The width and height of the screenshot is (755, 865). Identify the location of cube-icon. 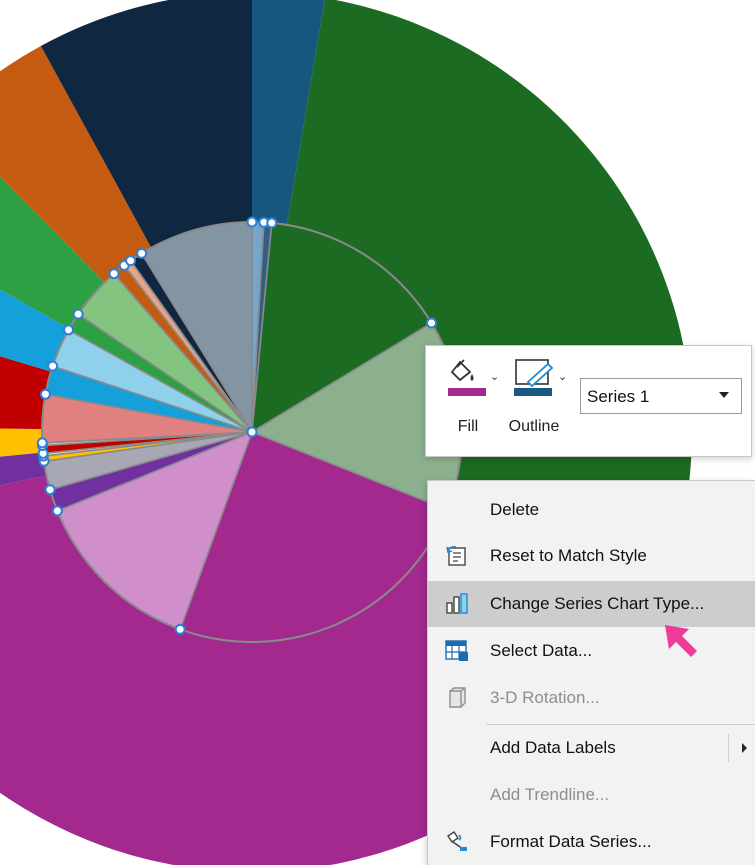
(457, 697).